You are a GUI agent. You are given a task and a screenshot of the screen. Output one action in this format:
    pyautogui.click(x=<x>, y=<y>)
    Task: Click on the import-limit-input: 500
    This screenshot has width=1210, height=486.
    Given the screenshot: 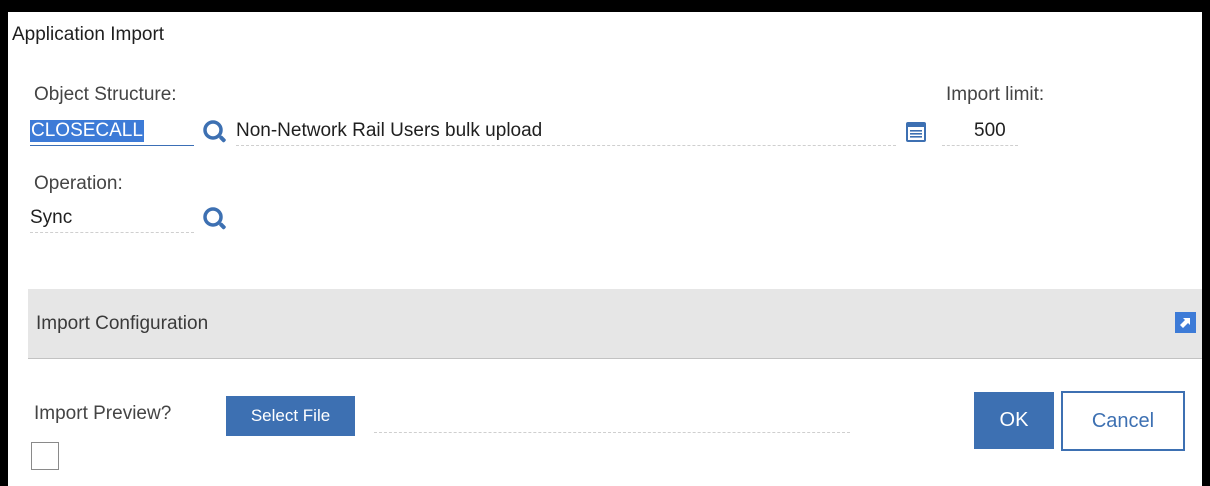 What is the action you would take?
    pyautogui.click(x=980, y=131)
    